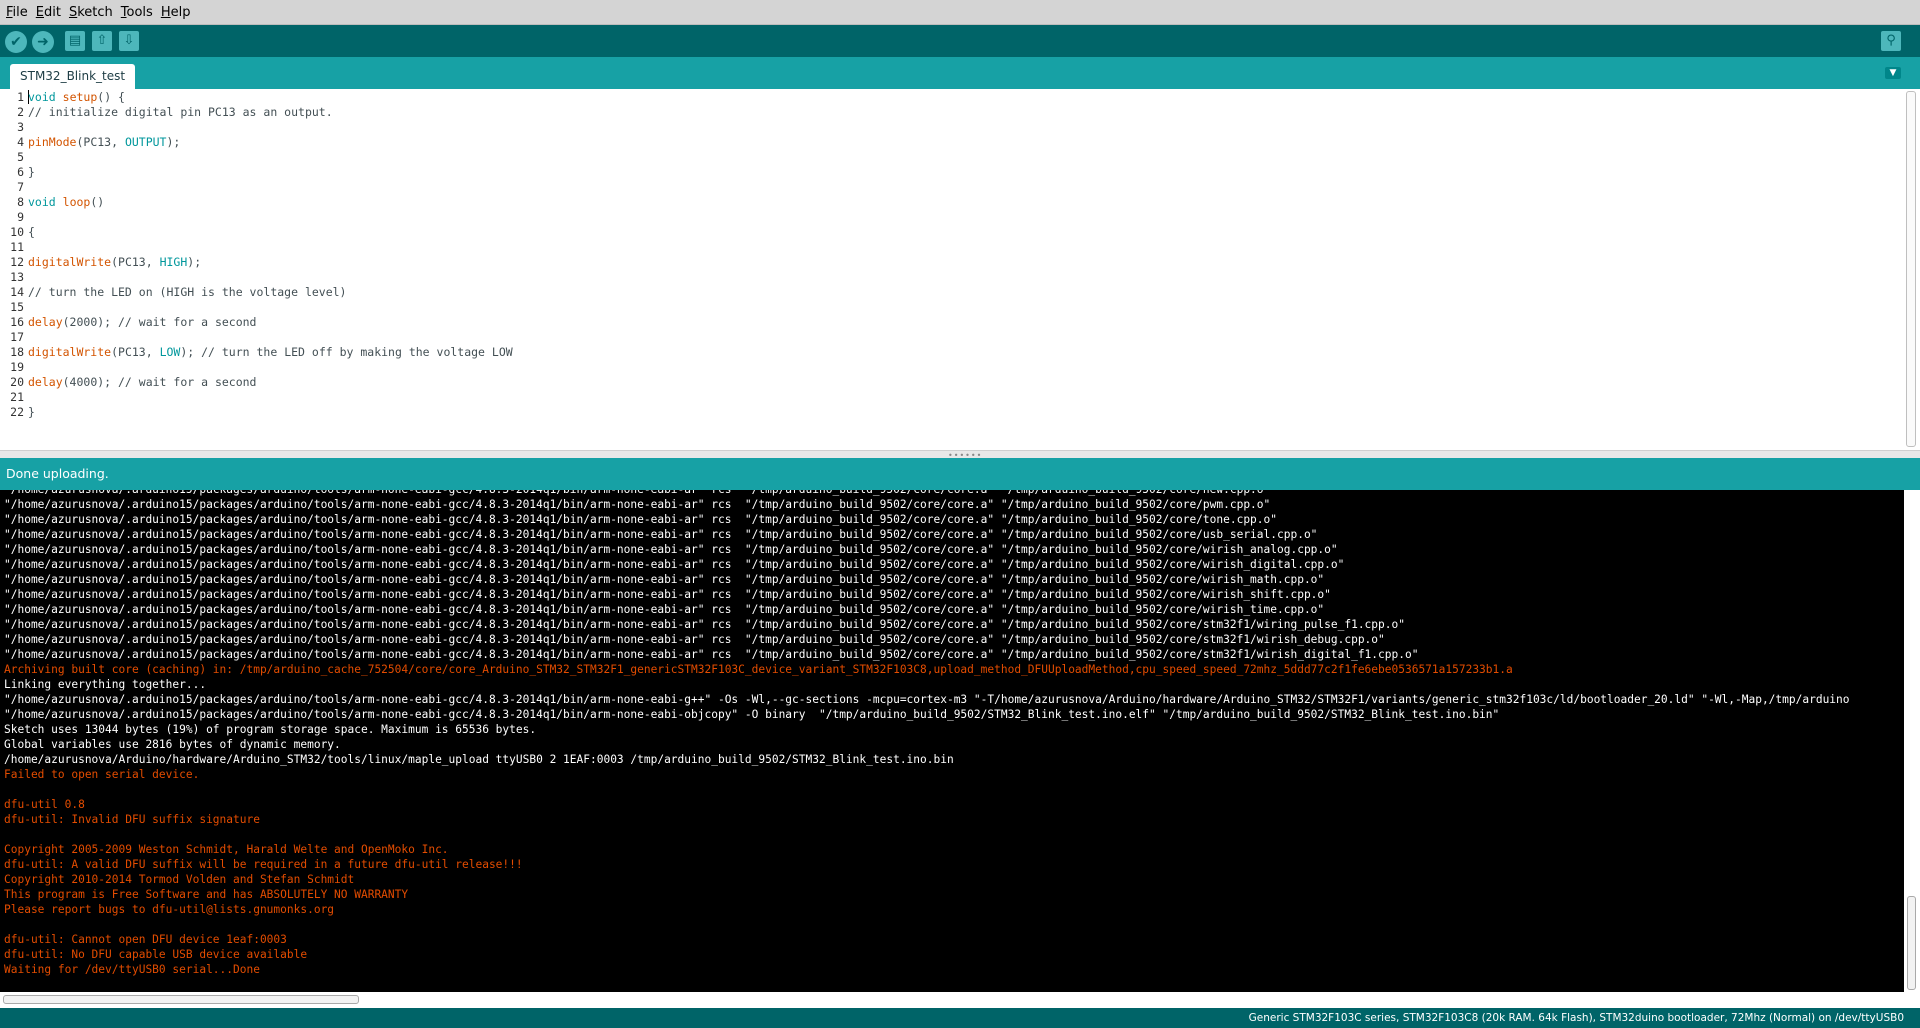 Image resolution: width=1920 pixels, height=1028 pixels. Describe the element at coordinates (952, 1000) in the screenshot. I see `console-horizontal-scrollbar` at that location.